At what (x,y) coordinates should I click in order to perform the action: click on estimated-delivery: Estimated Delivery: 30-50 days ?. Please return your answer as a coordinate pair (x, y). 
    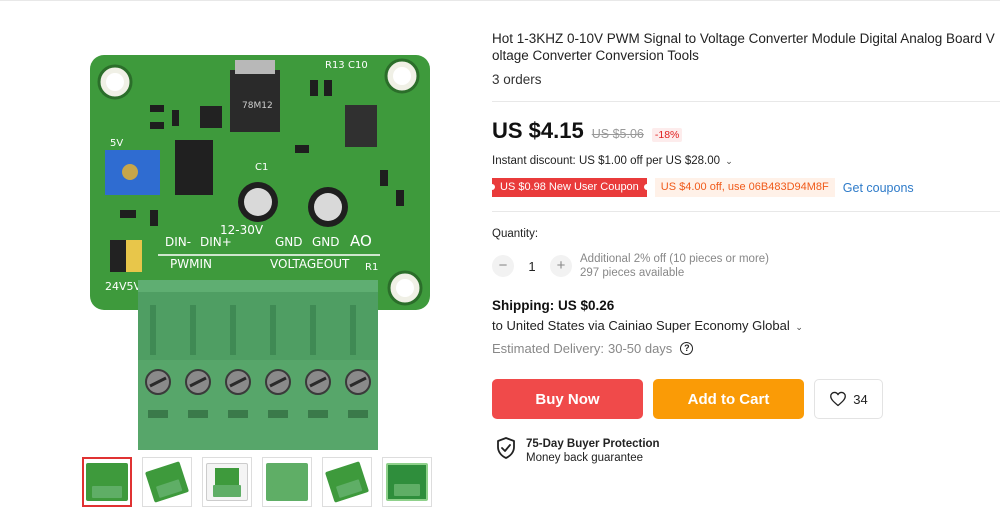
    Looking at the image, I should click on (593, 348).